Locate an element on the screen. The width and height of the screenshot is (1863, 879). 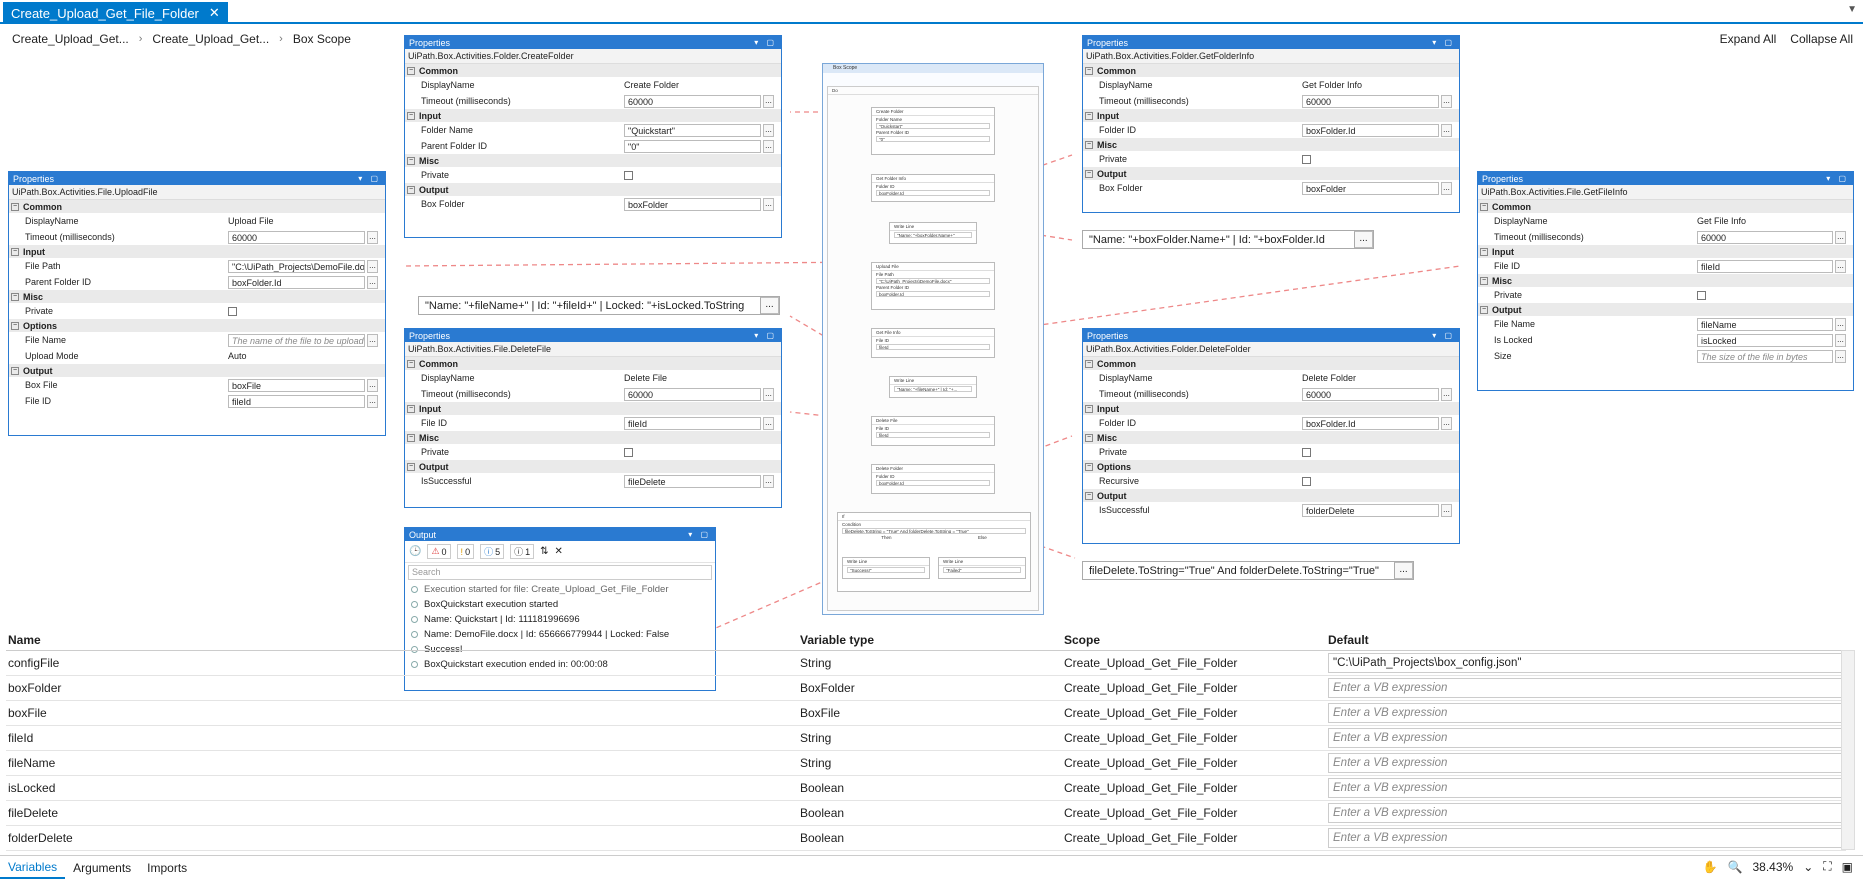
property-input: The size of the file in bytes is located at coordinates (1765, 356).